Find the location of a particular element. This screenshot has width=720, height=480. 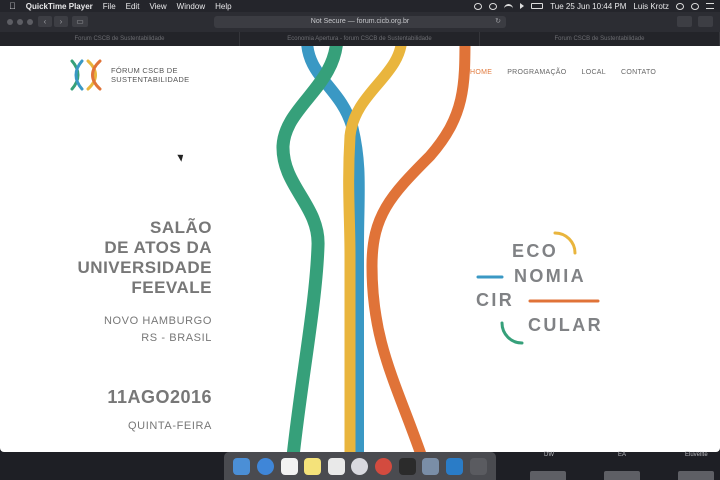

venue-line-3: UNIVERSIDADE is located at coordinates (144, 267).